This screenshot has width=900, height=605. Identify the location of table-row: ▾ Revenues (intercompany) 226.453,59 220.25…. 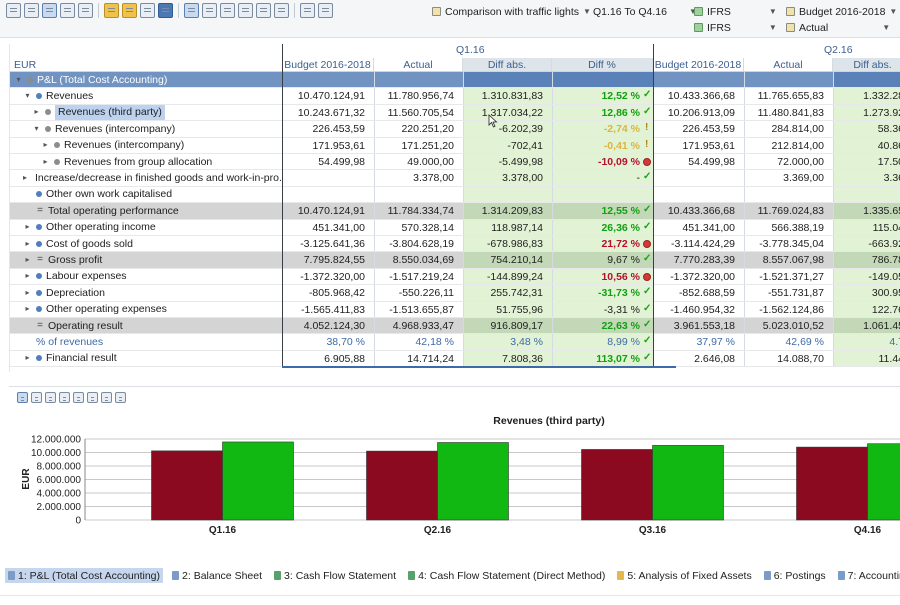
(455, 129).